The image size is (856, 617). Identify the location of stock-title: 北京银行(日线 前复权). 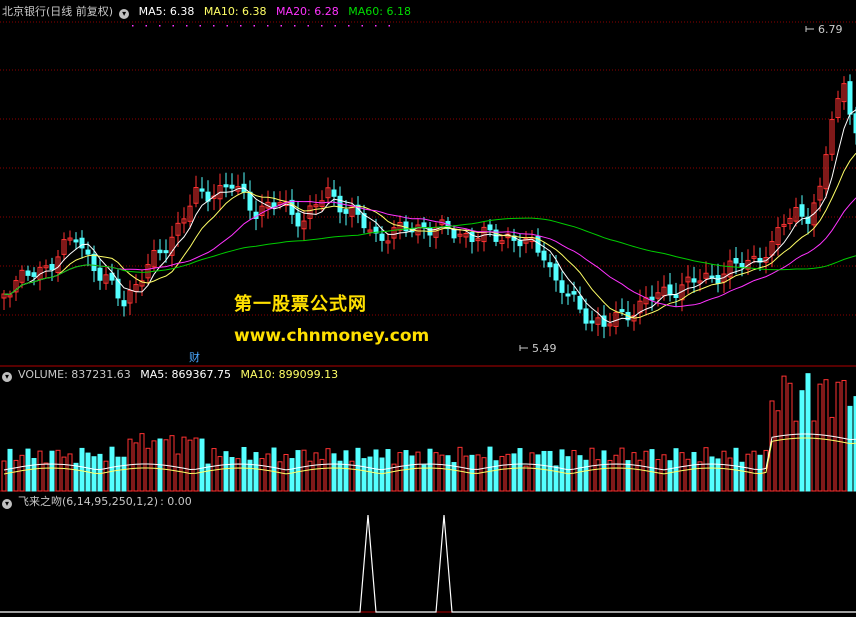
(57, 11).